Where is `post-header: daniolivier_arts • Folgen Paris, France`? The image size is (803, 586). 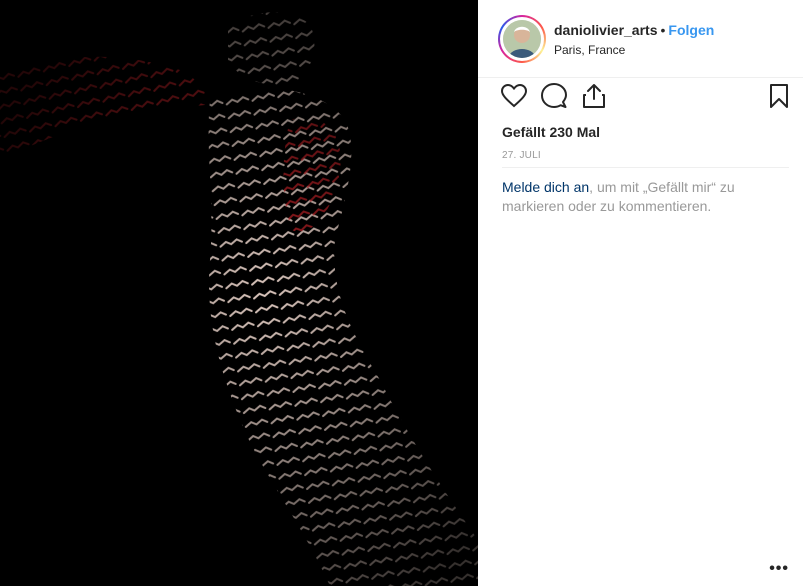 post-header: daniolivier_arts • Folgen Paris, France is located at coordinates (640, 39).